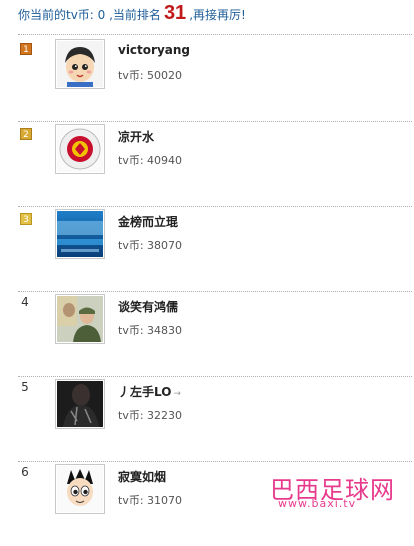 This screenshot has height=546, width=414. What do you see at coordinates (25, 302) in the screenshot?
I see `rank-number: 4` at bounding box center [25, 302].